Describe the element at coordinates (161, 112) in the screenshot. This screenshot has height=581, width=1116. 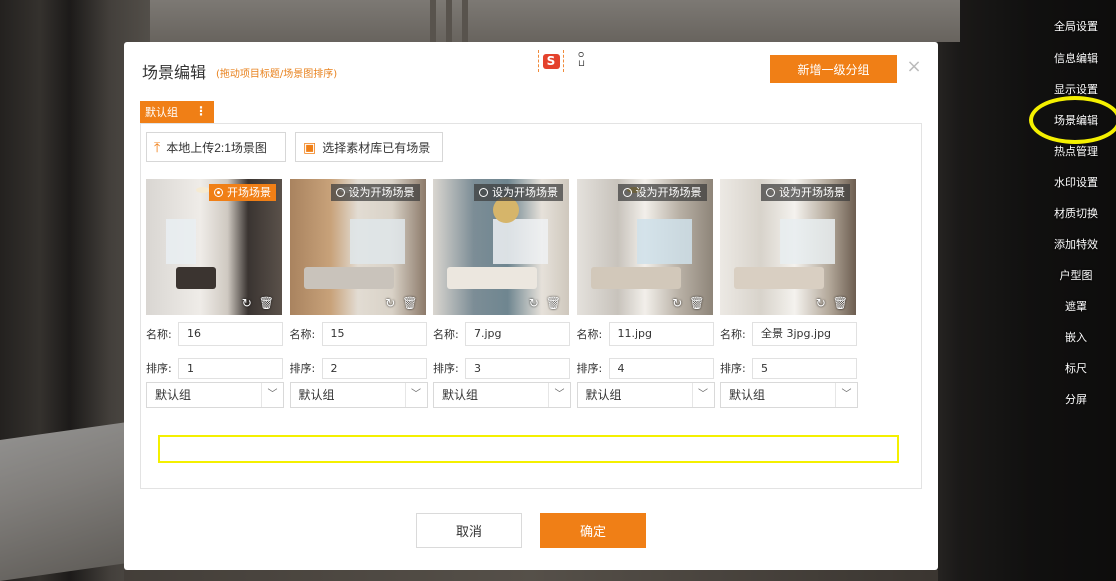
I see `group-tab-label: 默认组` at that location.